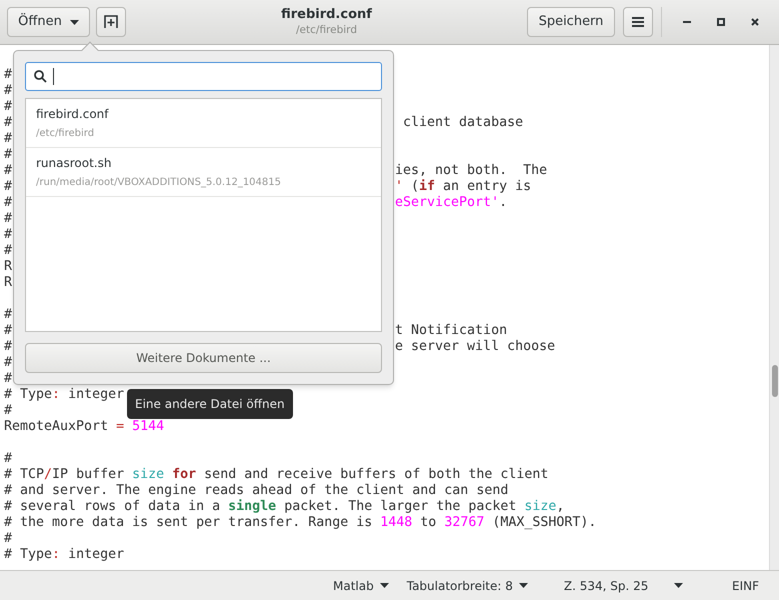 The width and height of the screenshot is (779, 600). What do you see at coordinates (463, 187) in the screenshot?
I see `code-text: ' (if an entry is` at bounding box center [463, 187].